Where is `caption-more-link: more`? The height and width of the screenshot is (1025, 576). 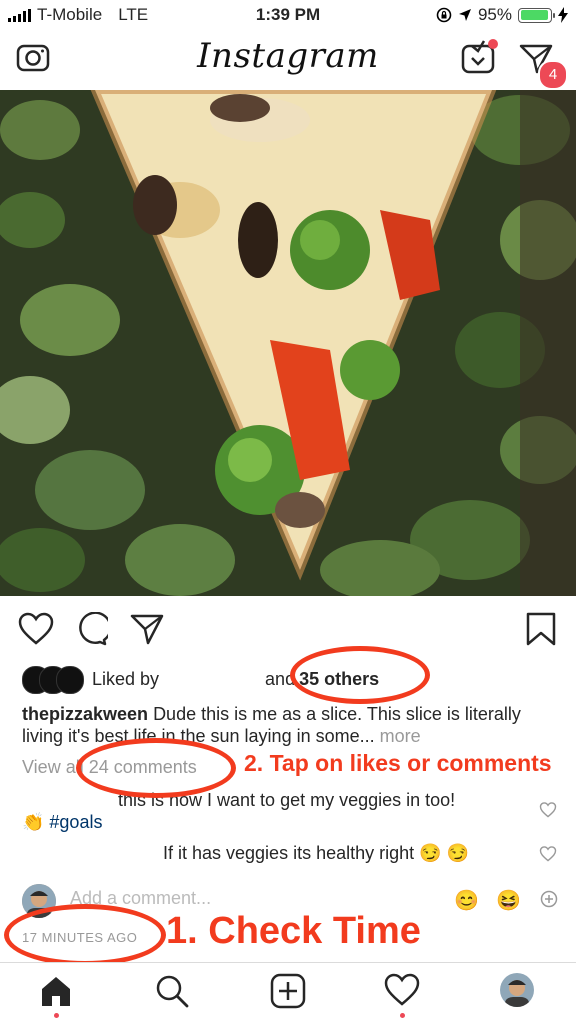
caption-more-link: more is located at coordinates (400, 736).